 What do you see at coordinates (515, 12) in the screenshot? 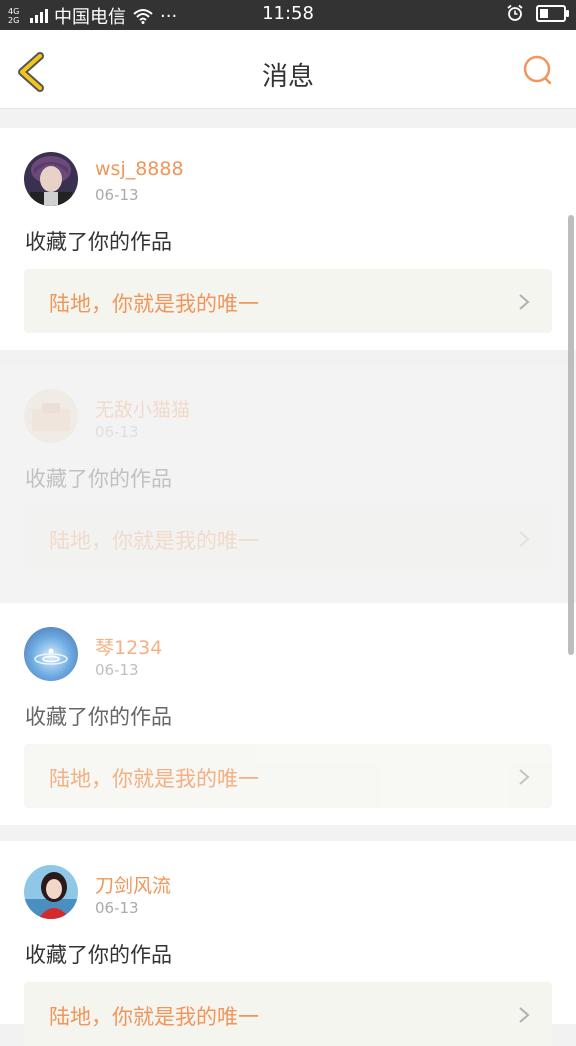
I see `alarm-icon` at bounding box center [515, 12].